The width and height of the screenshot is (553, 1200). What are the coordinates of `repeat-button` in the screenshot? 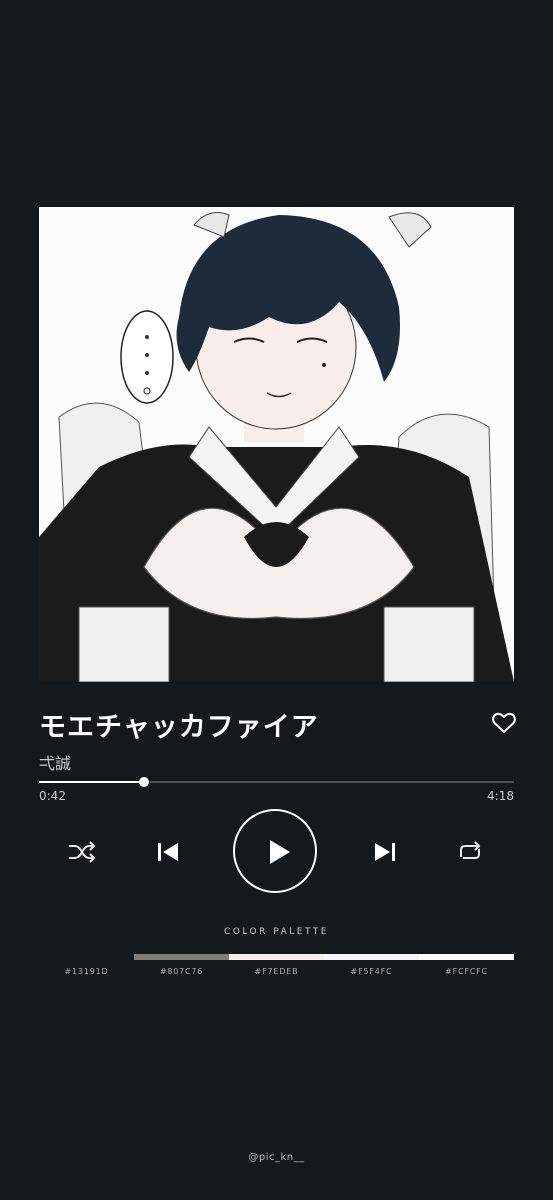 It's located at (470, 852).